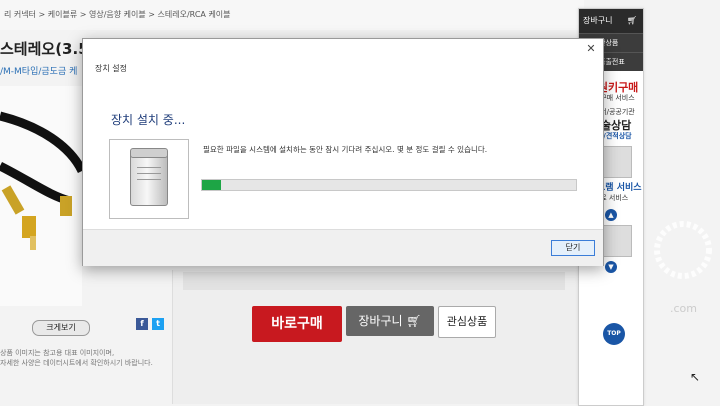 This screenshot has width=720, height=406. I want to click on add-to-cart-button: 장바구니 🛒︎, so click(390, 321).